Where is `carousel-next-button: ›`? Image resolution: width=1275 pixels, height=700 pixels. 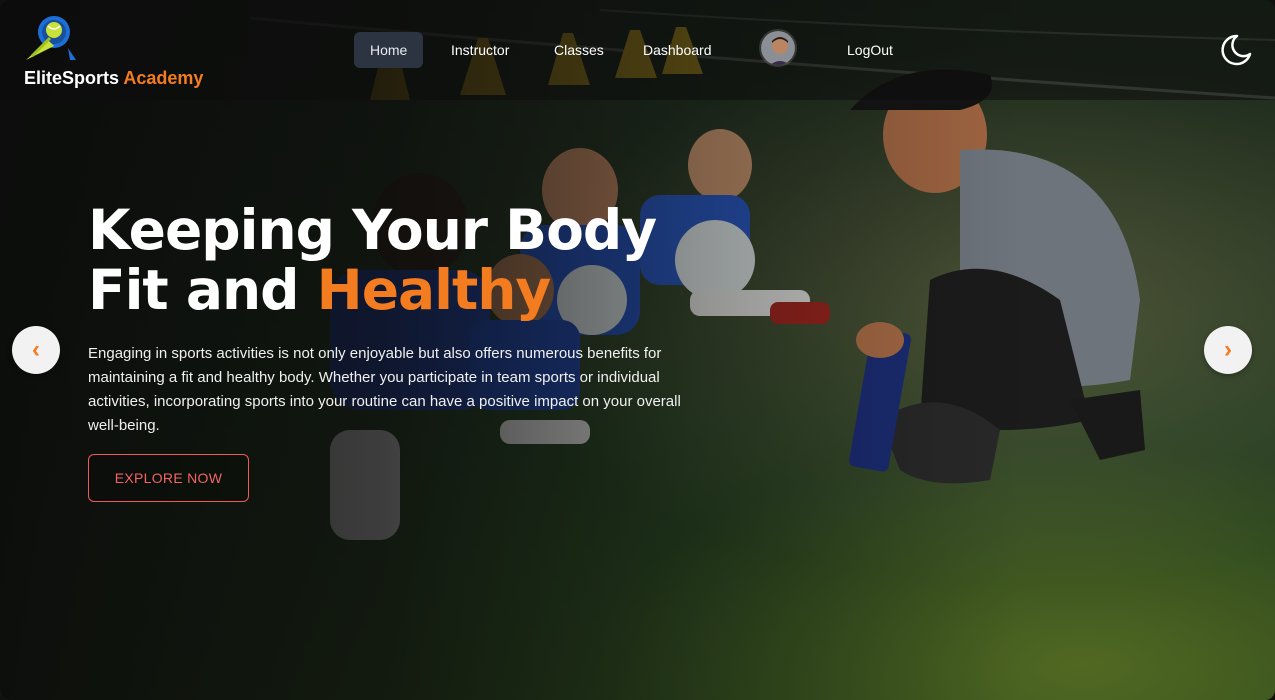
carousel-next-button: › is located at coordinates (1228, 350).